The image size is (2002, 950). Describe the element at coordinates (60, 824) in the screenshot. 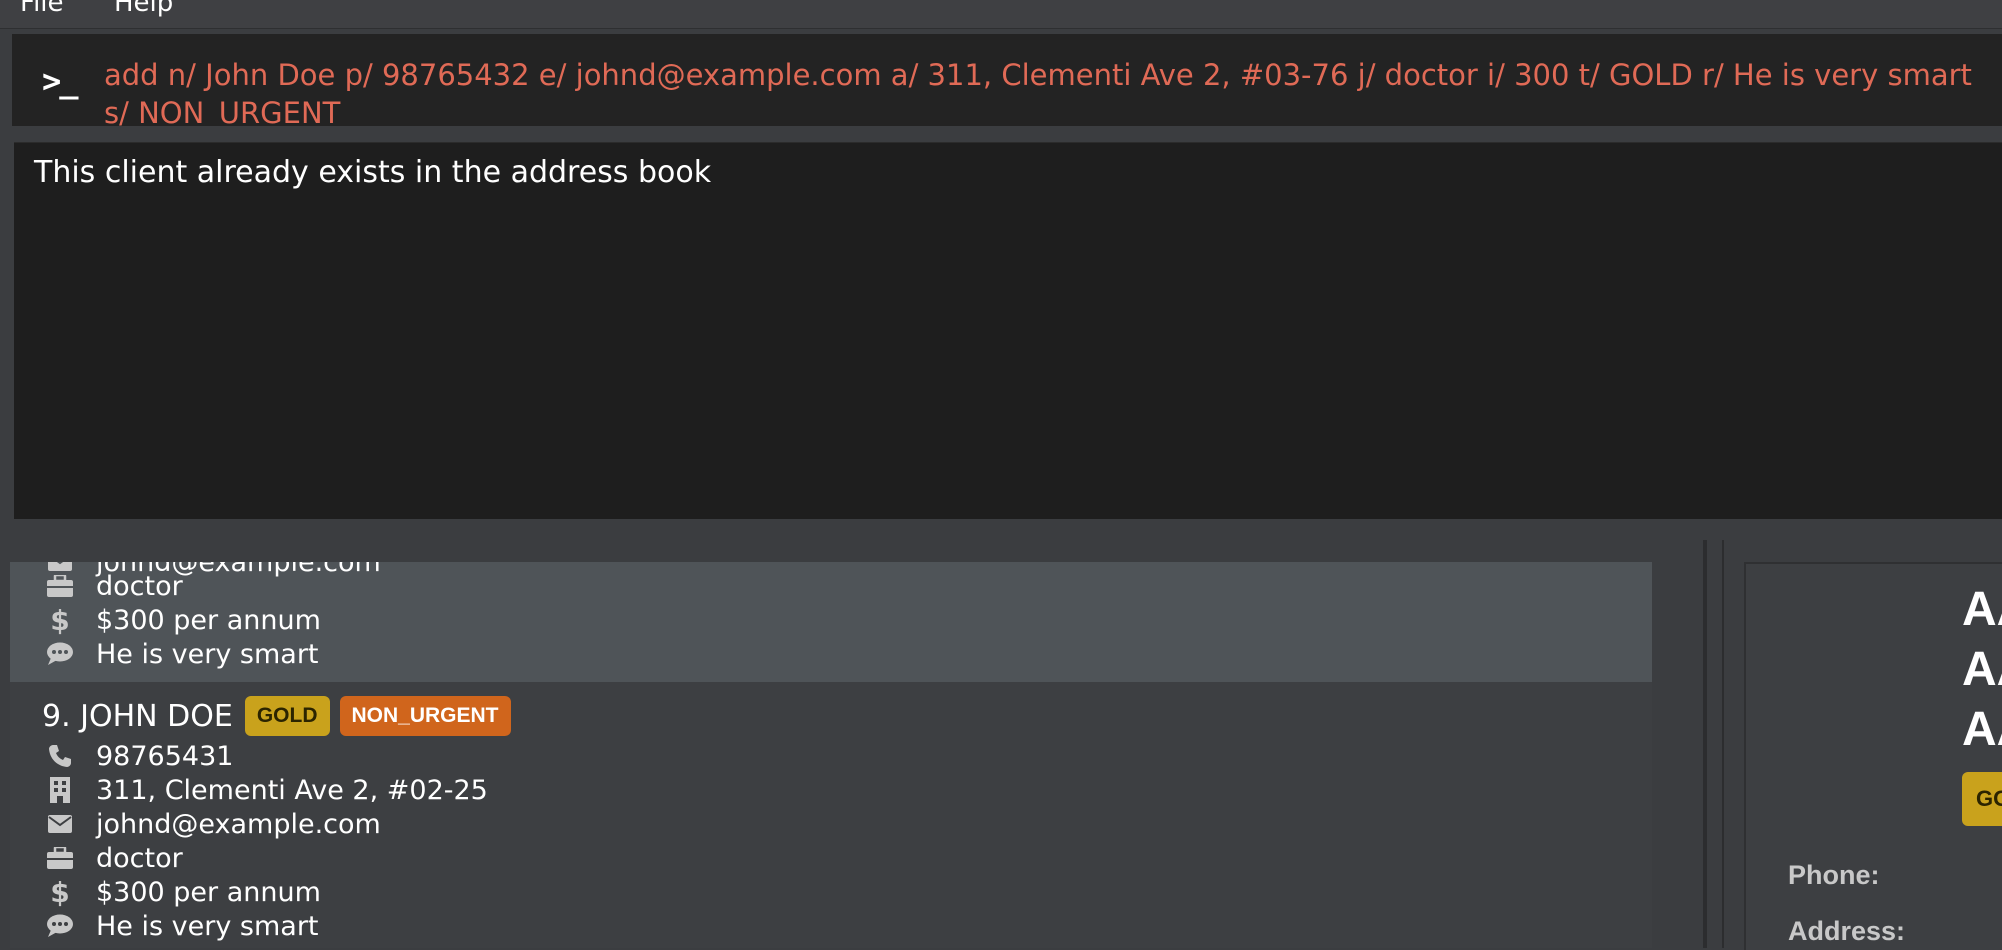

I see `envelope-icon` at that location.